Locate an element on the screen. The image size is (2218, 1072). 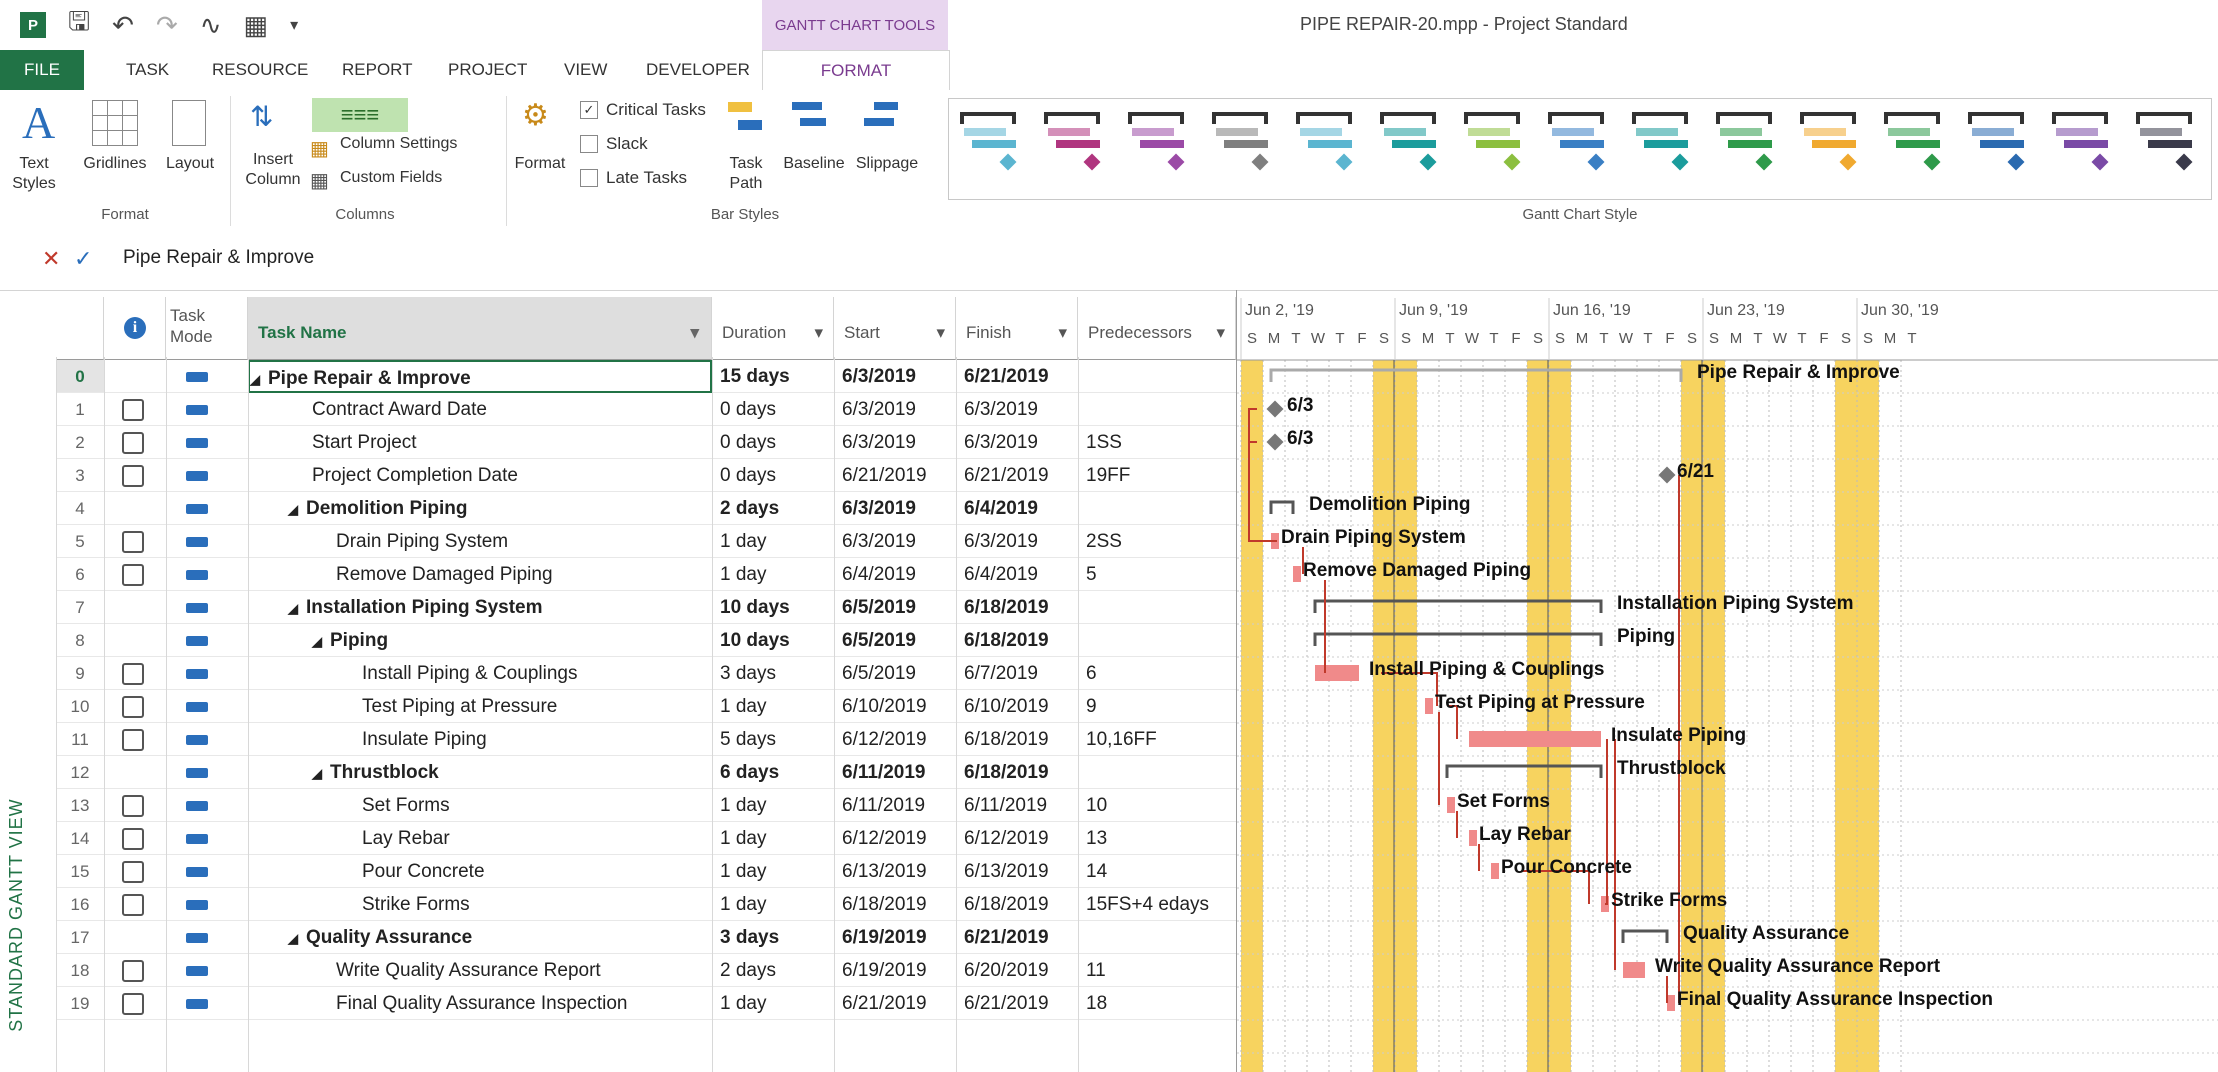
insert-column-icon: ⇅ is located at coordinates (261, 116).